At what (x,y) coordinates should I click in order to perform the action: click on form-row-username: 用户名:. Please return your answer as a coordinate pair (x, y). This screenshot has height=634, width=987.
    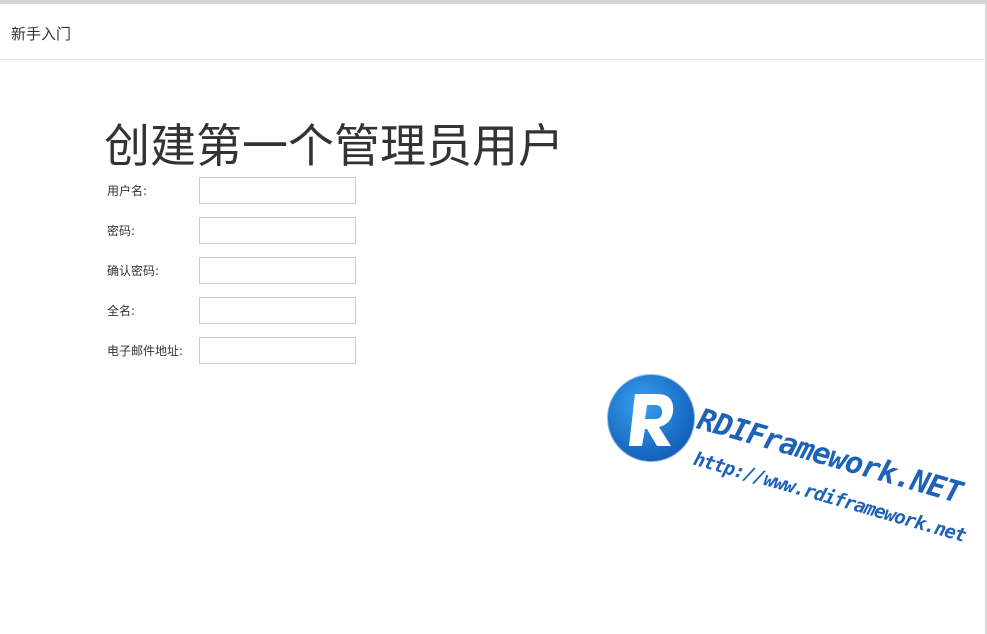
    Looking at the image, I should click on (237, 191).